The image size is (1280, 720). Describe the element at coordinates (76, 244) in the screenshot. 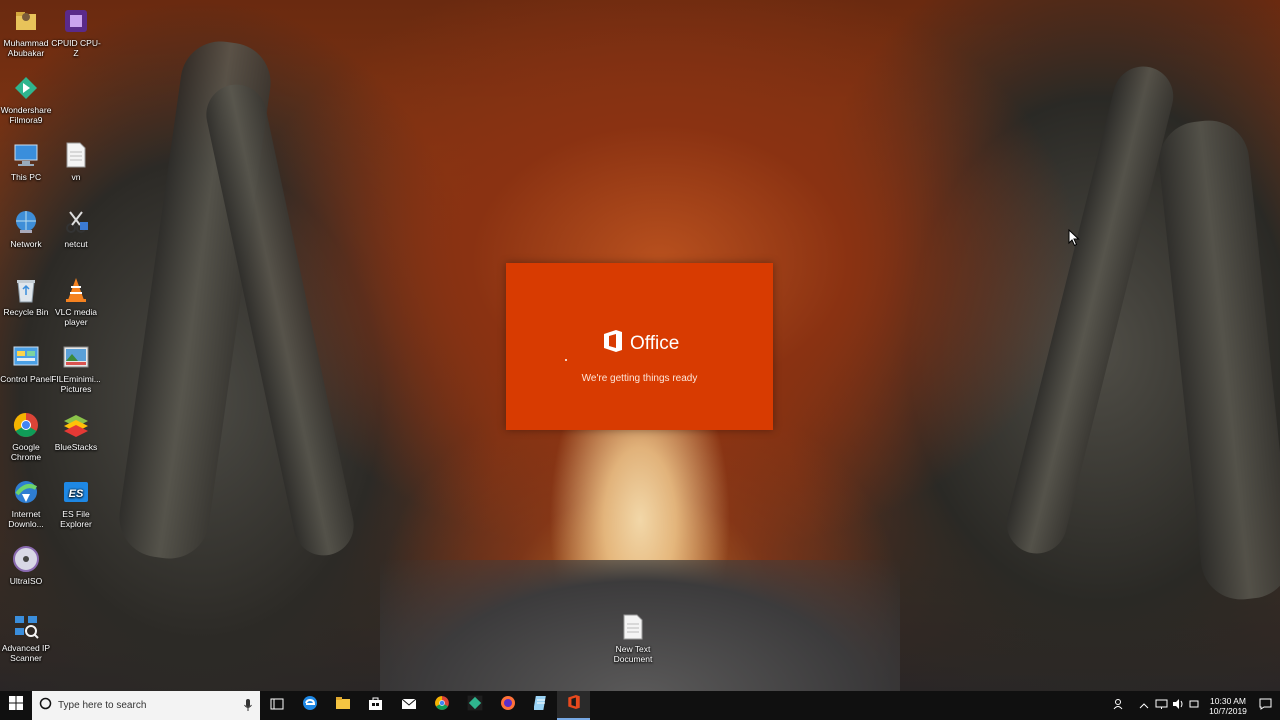

I see `desktop-icon-label: netcut` at that location.